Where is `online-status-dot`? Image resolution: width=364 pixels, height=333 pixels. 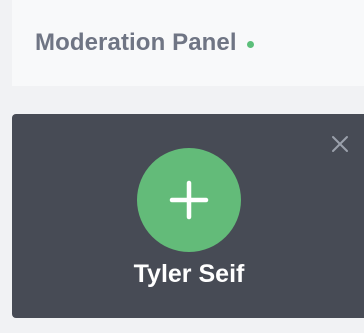
online-status-dot is located at coordinates (250, 44).